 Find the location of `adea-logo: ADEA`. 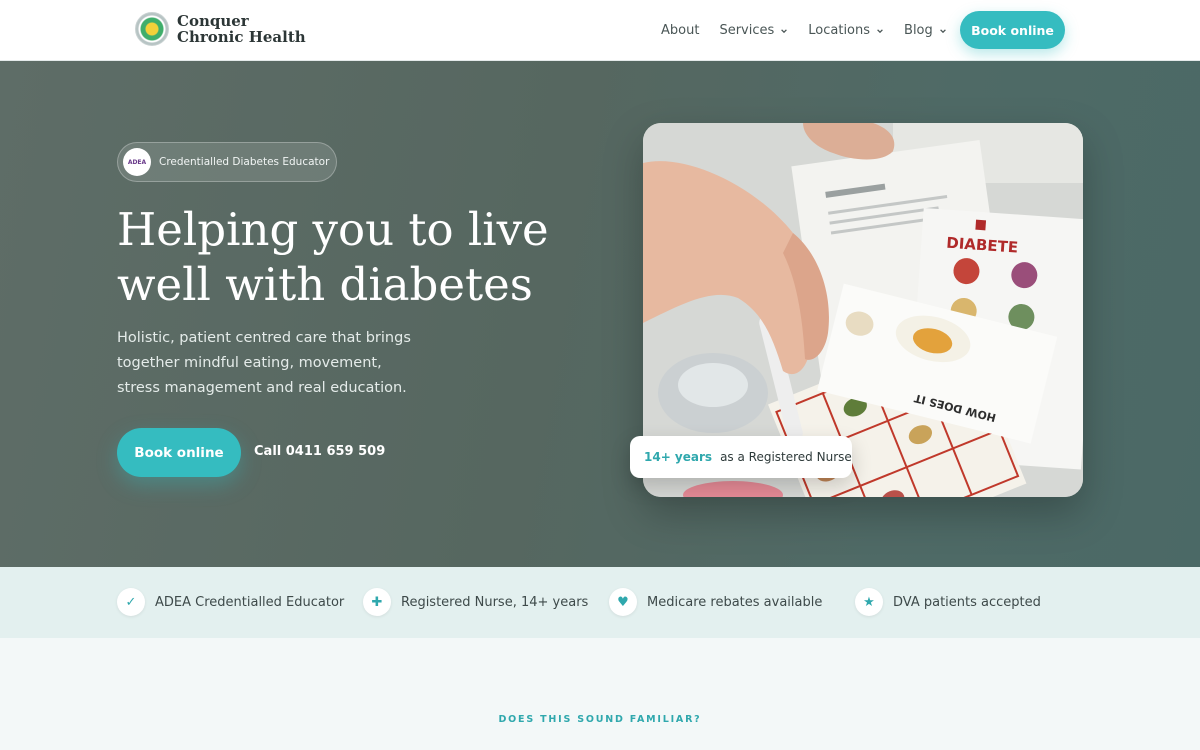

adea-logo: ADEA is located at coordinates (137, 162).